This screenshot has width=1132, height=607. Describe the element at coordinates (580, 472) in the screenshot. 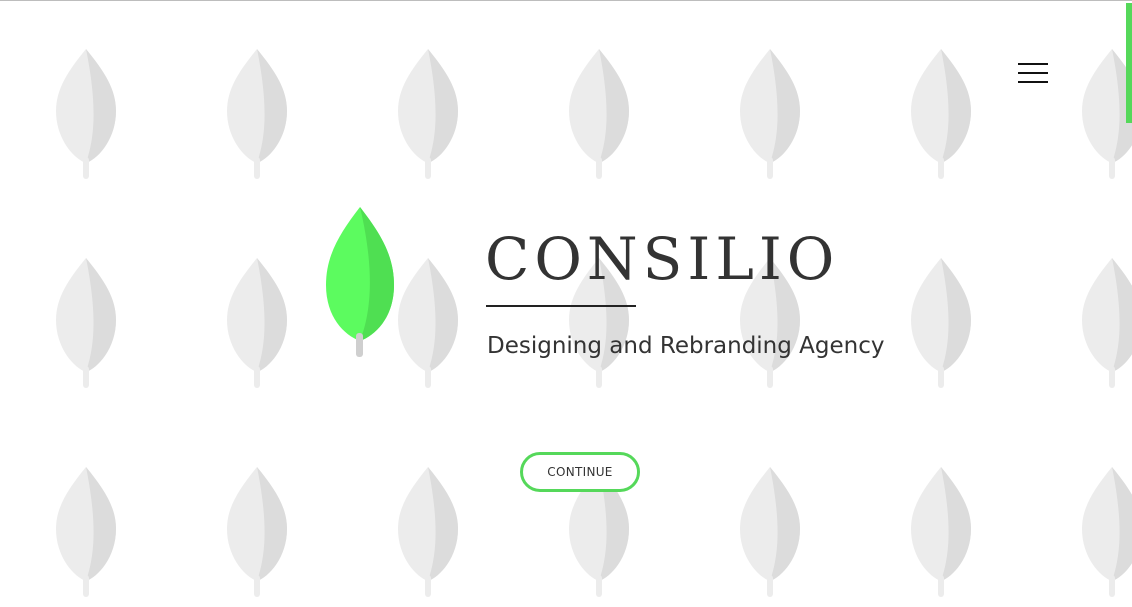

I see `continue-button: CONTINUE` at that location.